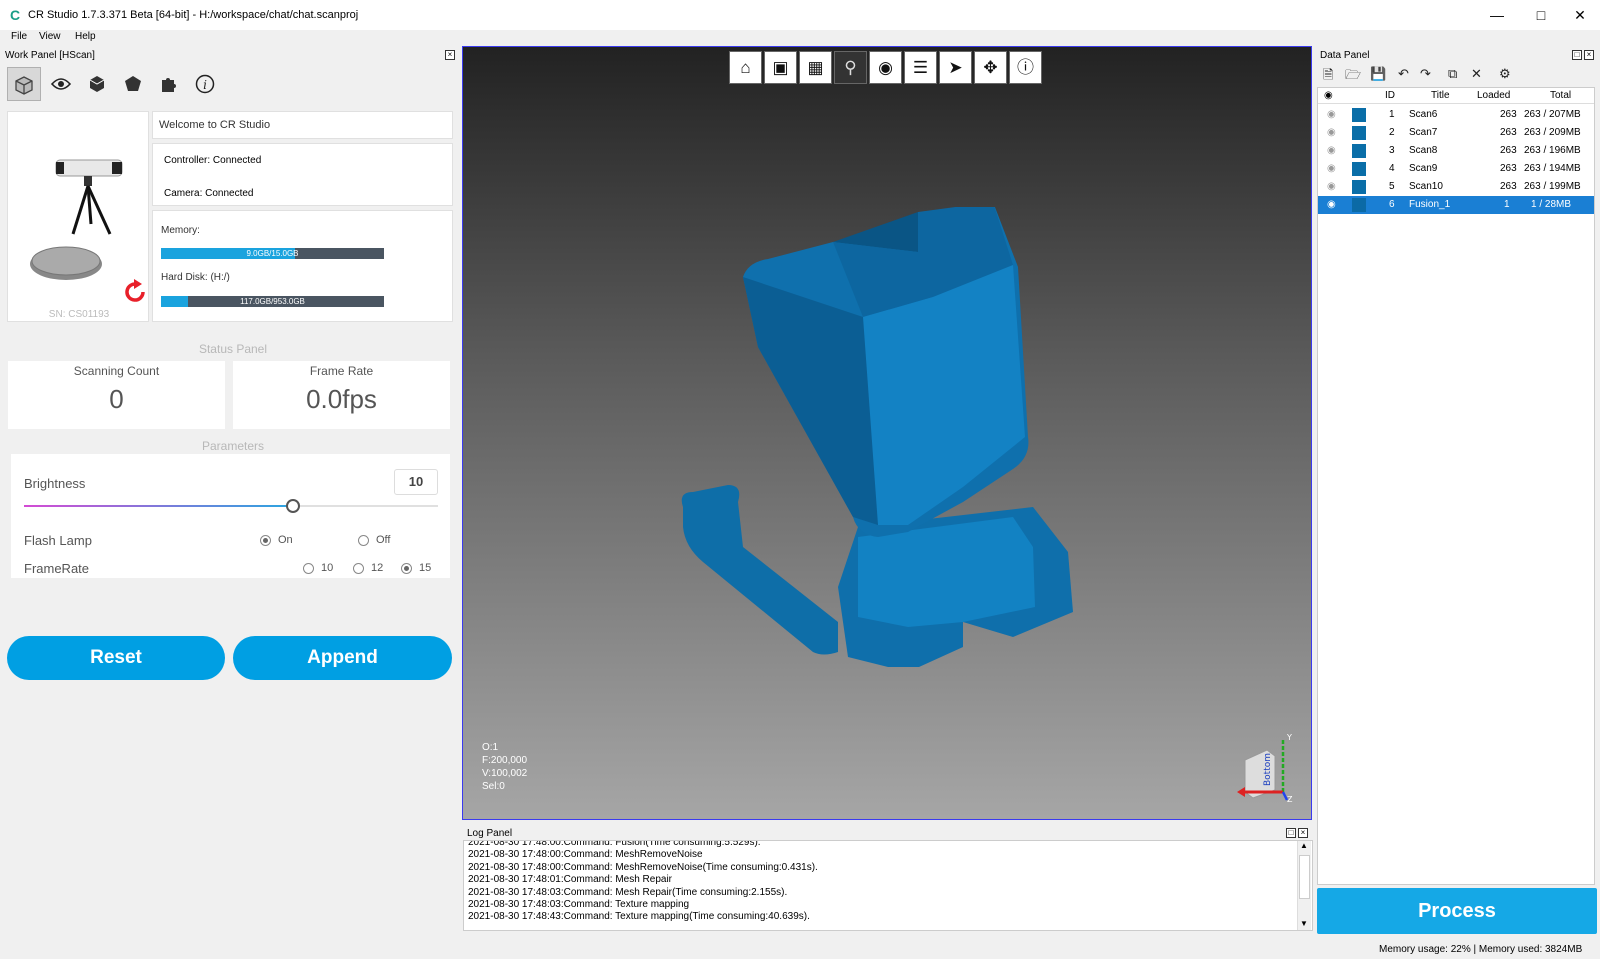 This screenshot has width=1600, height=959. Describe the element at coordinates (1403, 74) in the screenshot. I see `undo-icon: ↶` at that location.